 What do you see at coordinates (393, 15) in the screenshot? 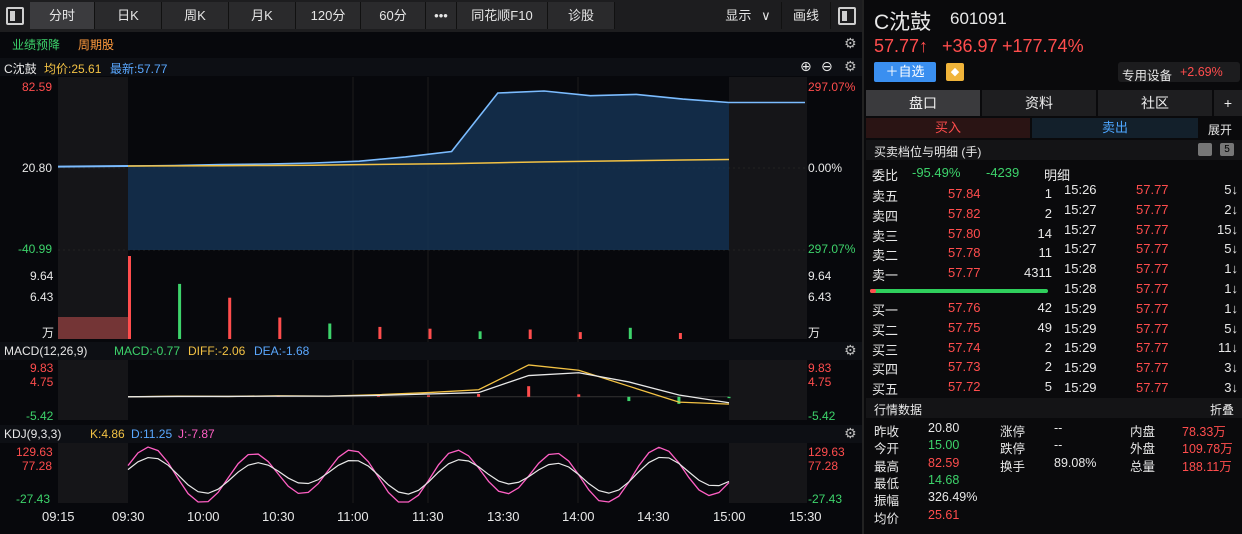
I see `tab-60min: 60分` at bounding box center [393, 15].